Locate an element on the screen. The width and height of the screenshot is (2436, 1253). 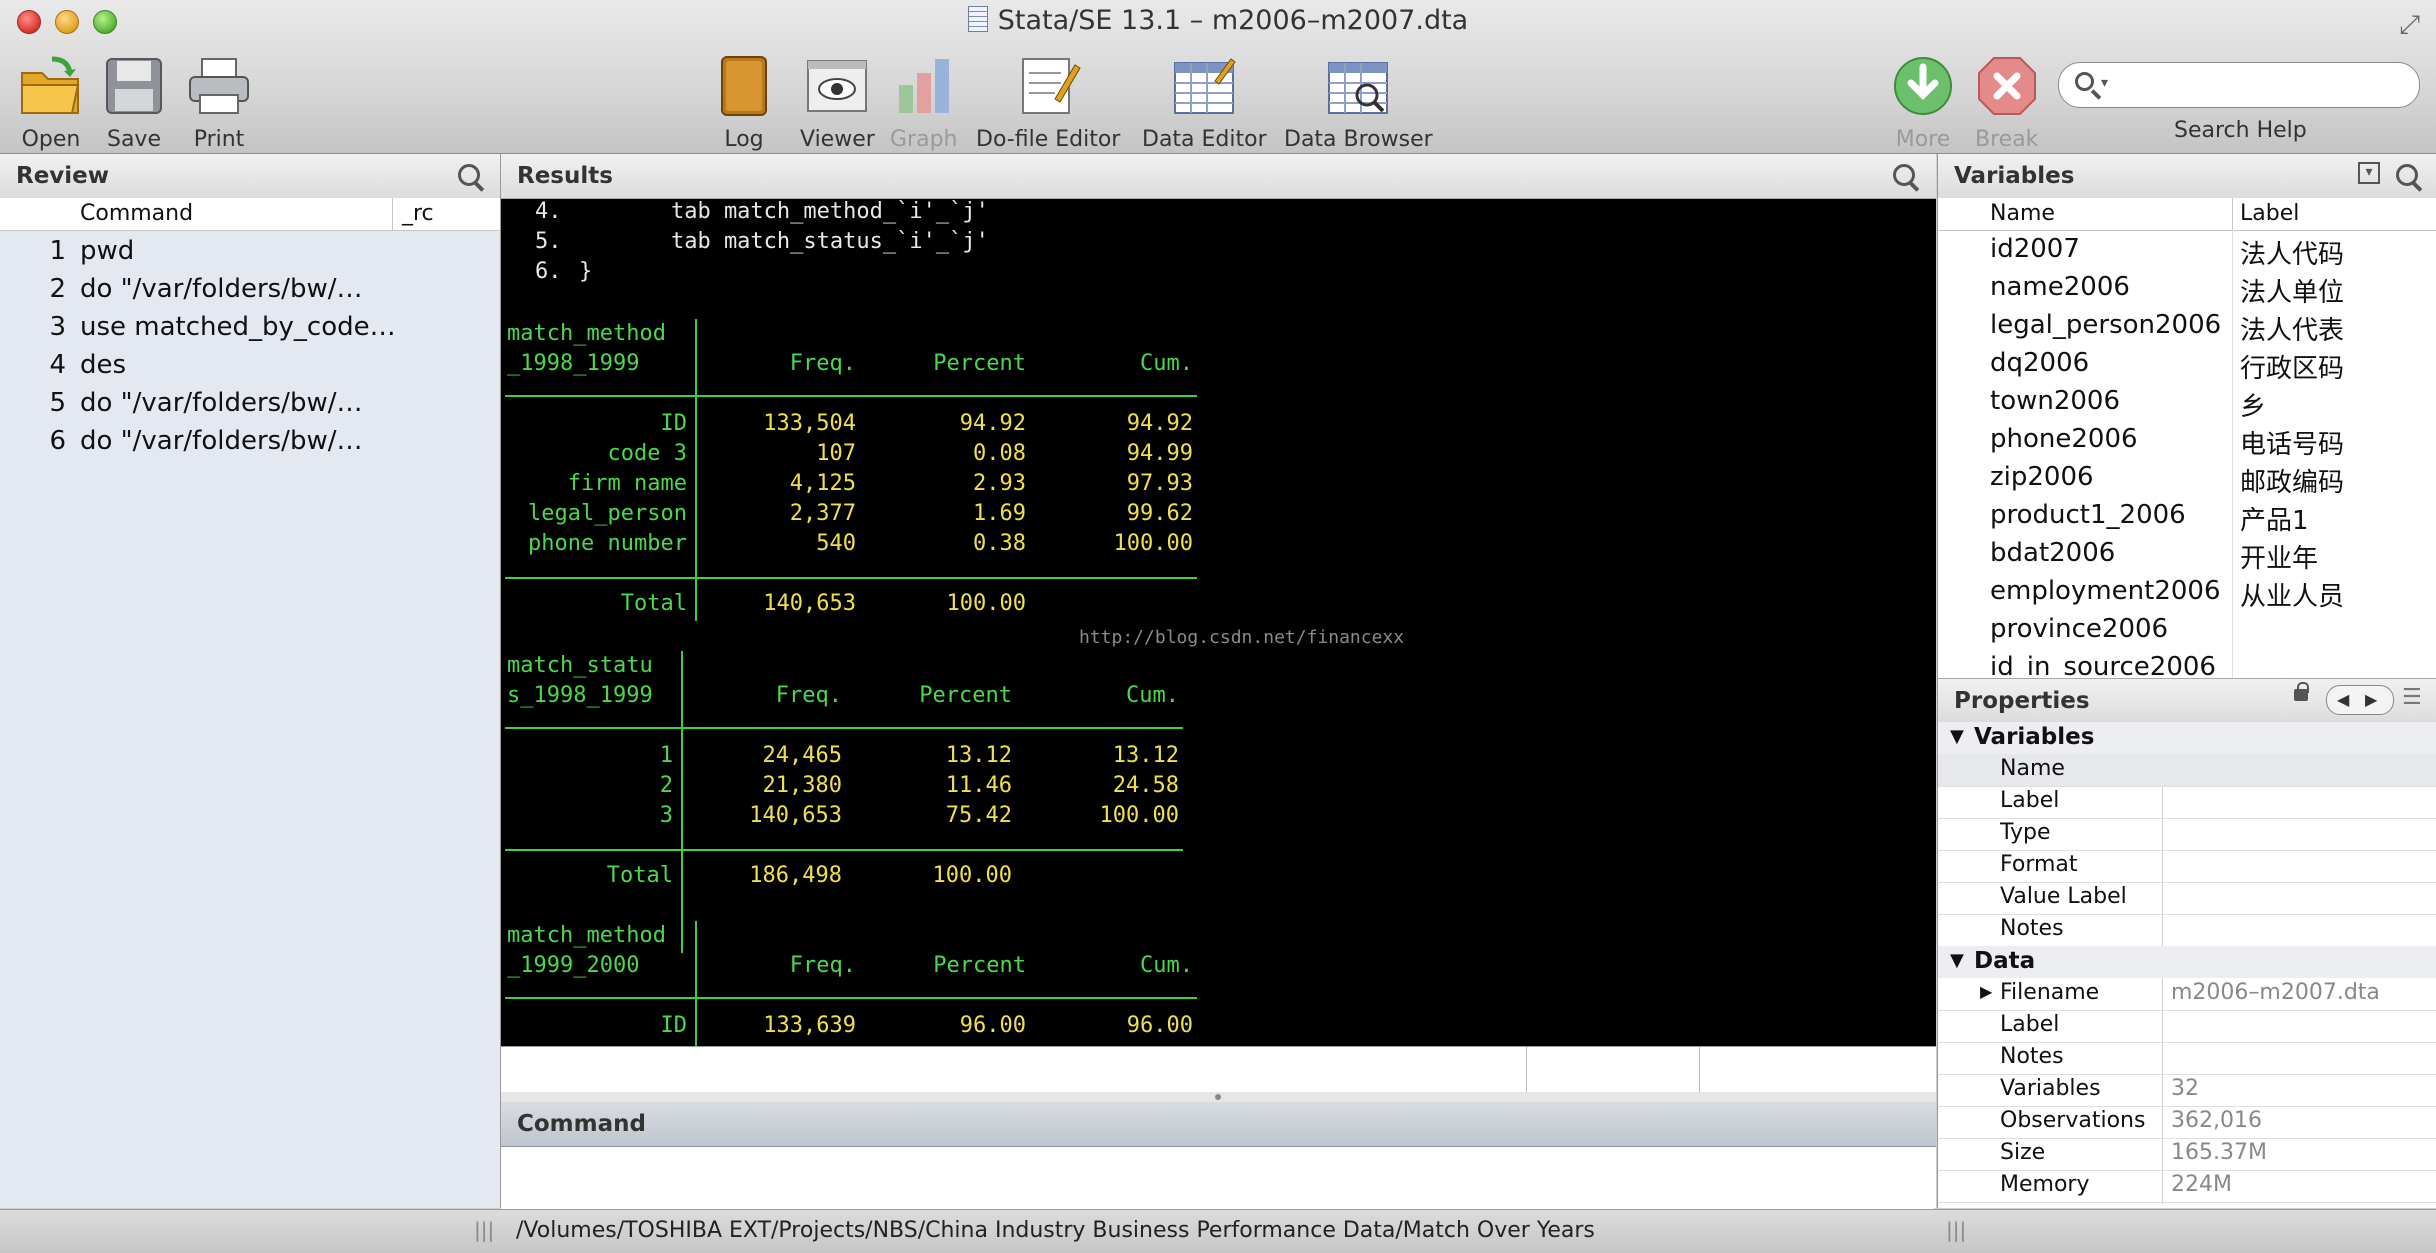
table3-divider is located at coordinates (696, 986).